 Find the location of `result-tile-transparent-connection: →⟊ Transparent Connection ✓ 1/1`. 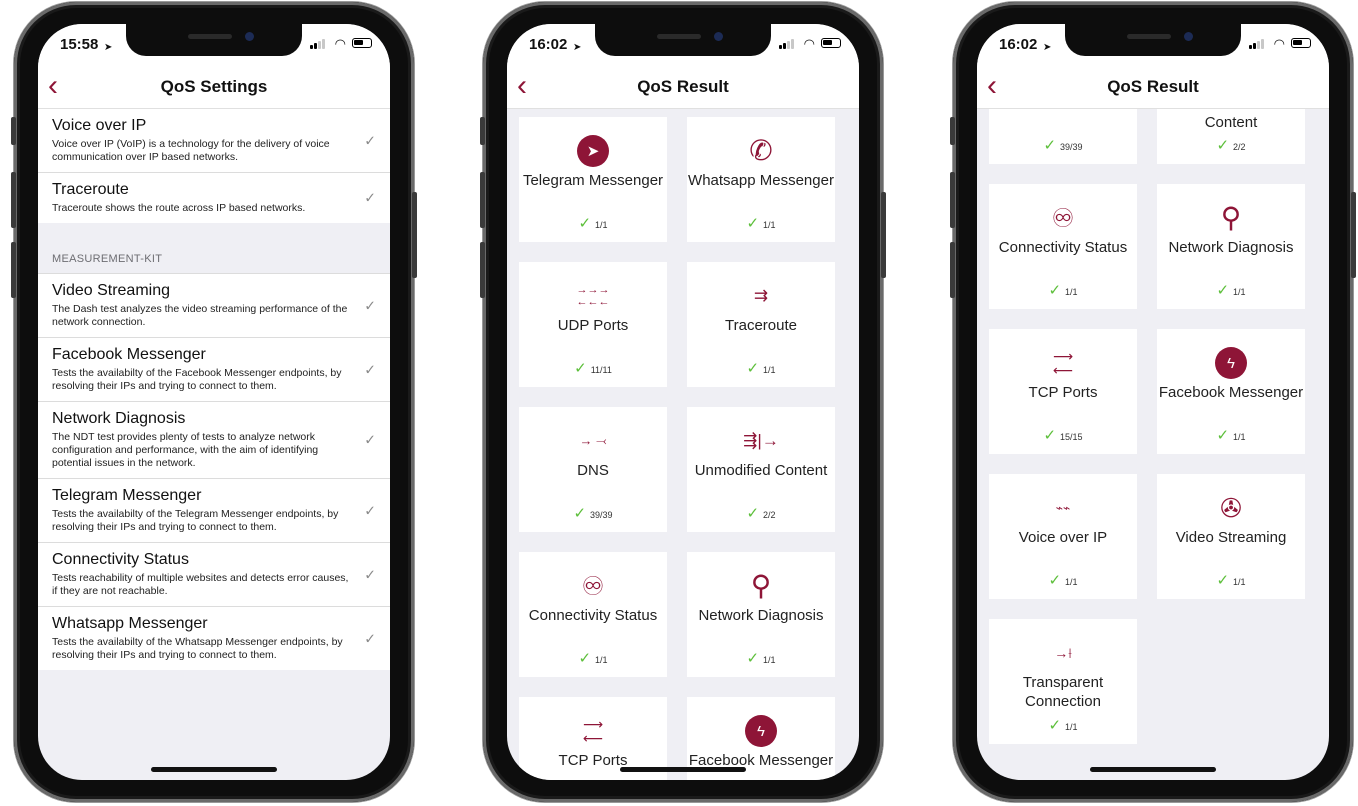

result-tile-transparent-connection: →⟊ Transparent Connection ✓ 1/1 is located at coordinates (1063, 681).